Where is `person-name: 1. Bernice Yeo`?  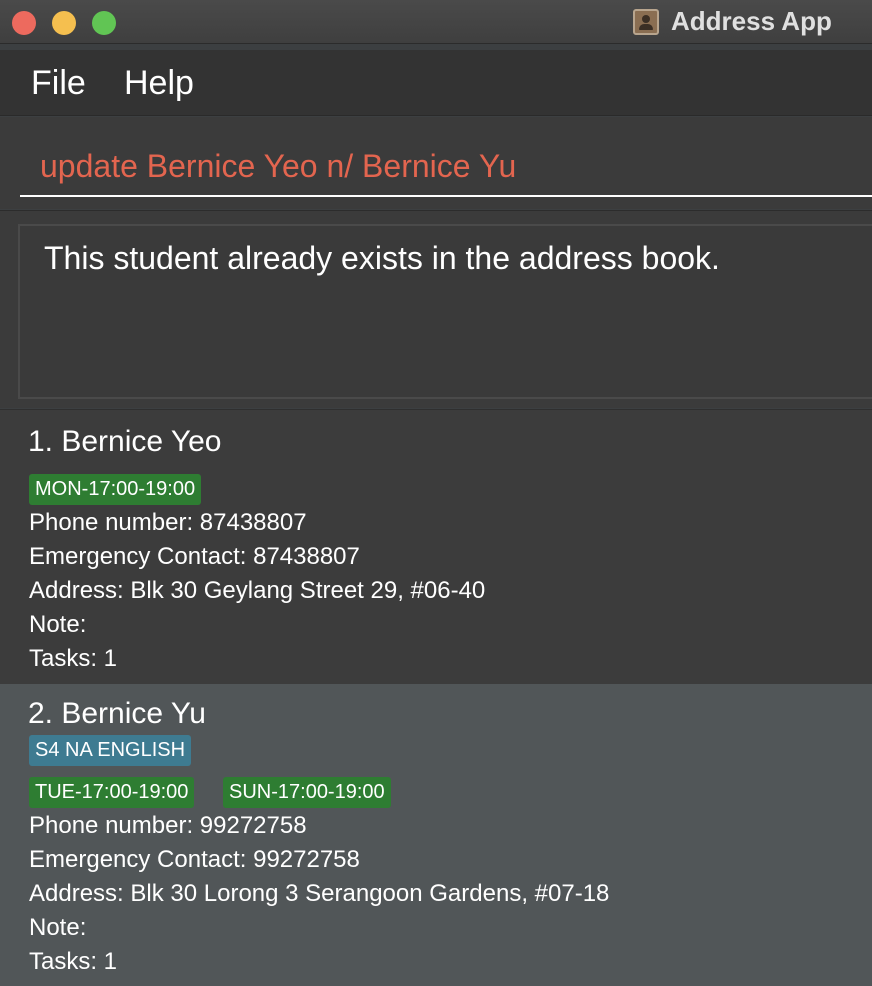 person-name: 1. Bernice Yeo is located at coordinates (125, 441).